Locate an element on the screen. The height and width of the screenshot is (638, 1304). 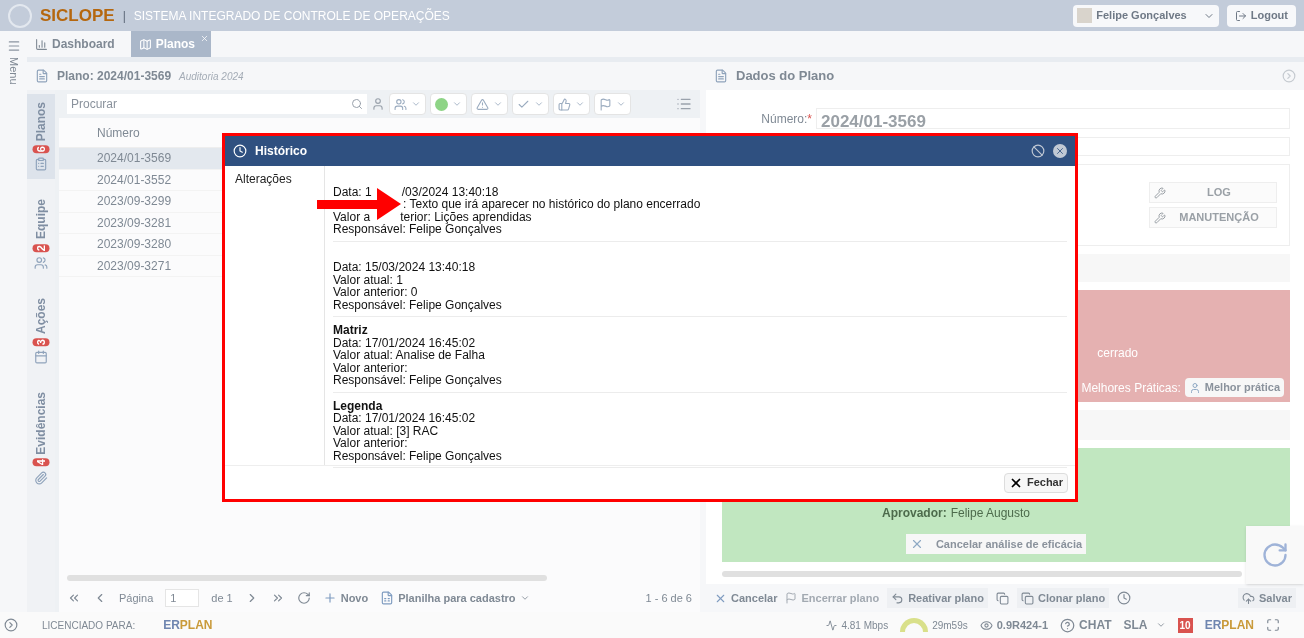
history-text: Data: 17/01/2024 16:45:02 is located at coordinates (404, 418).